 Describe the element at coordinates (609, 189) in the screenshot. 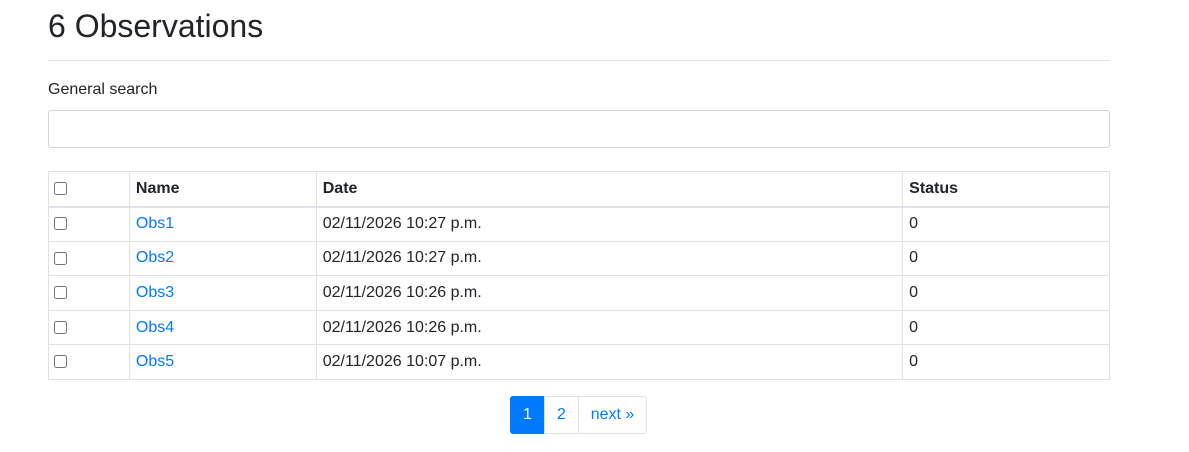

I see `column-header-date: Date` at that location.